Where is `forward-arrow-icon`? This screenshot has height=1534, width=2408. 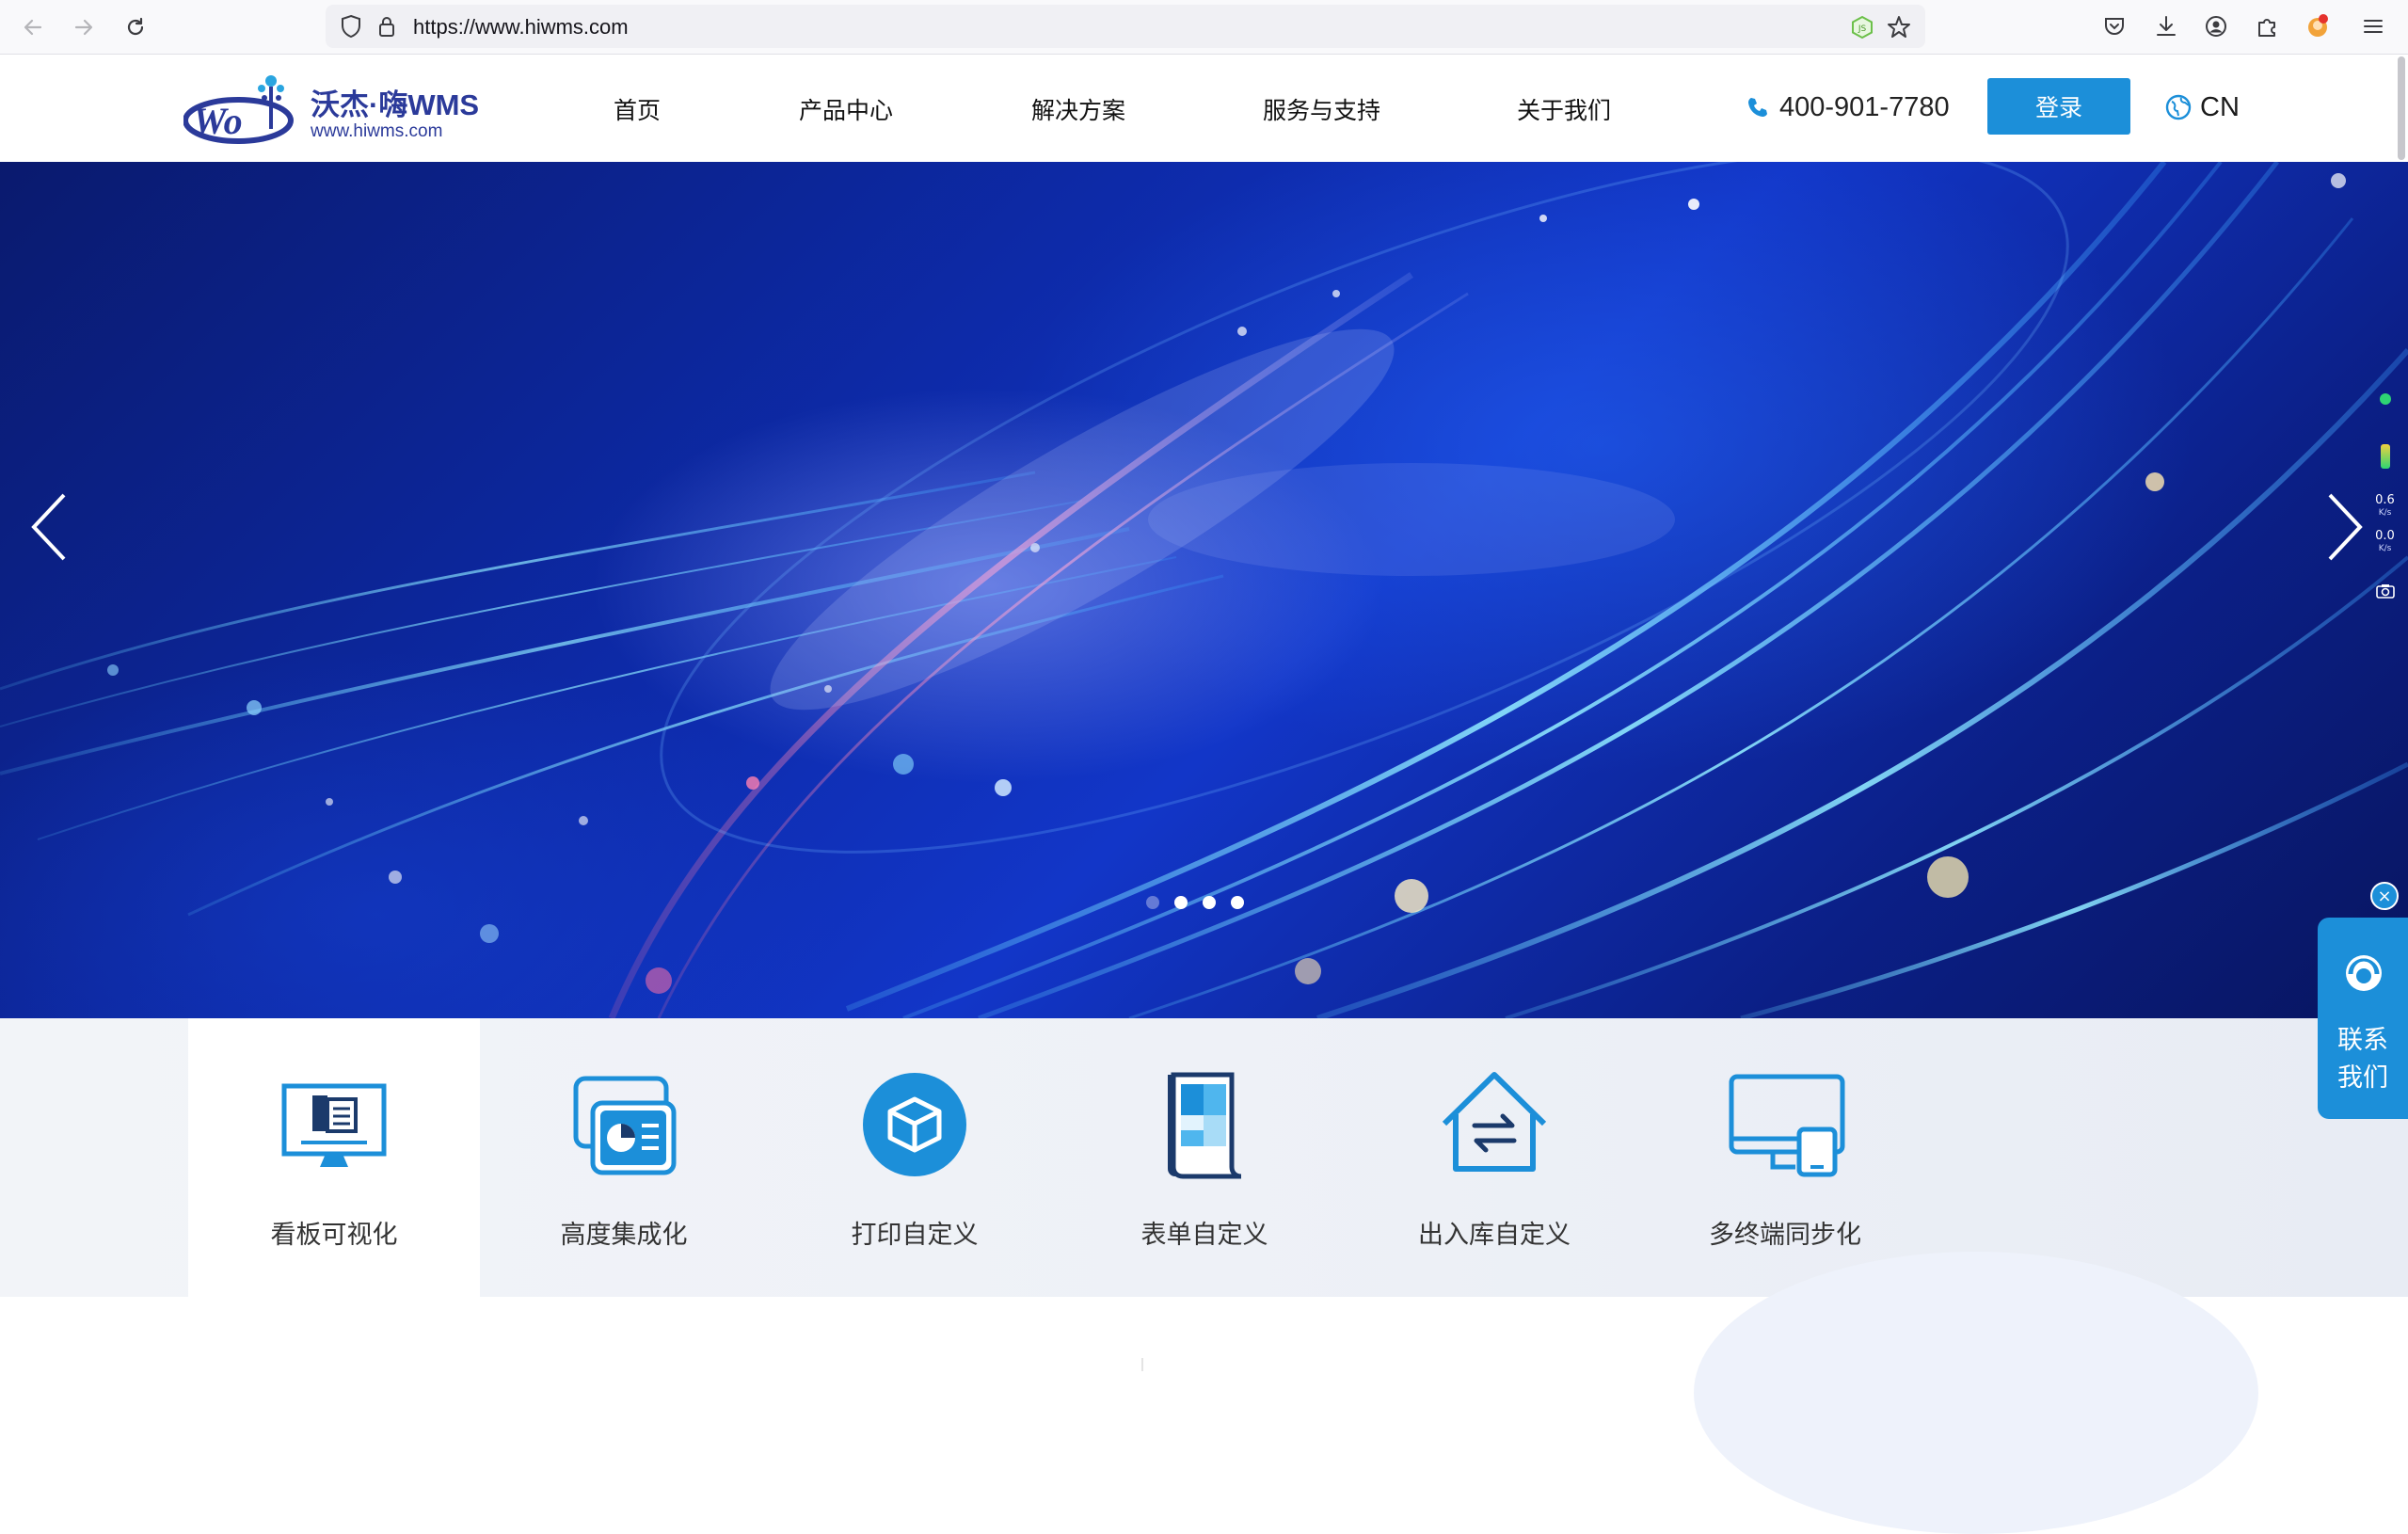 forward-arrow-icon is located at coordinates (84, 27).